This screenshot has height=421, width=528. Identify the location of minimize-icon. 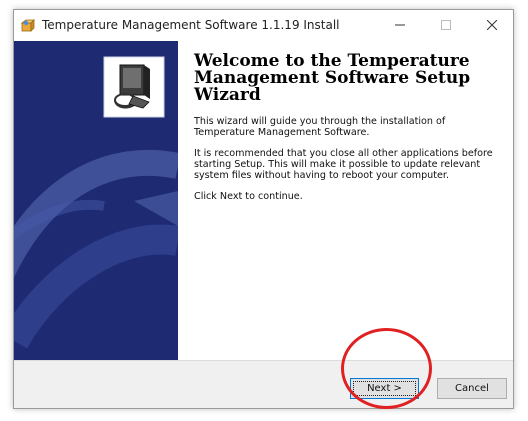
(400, 25).